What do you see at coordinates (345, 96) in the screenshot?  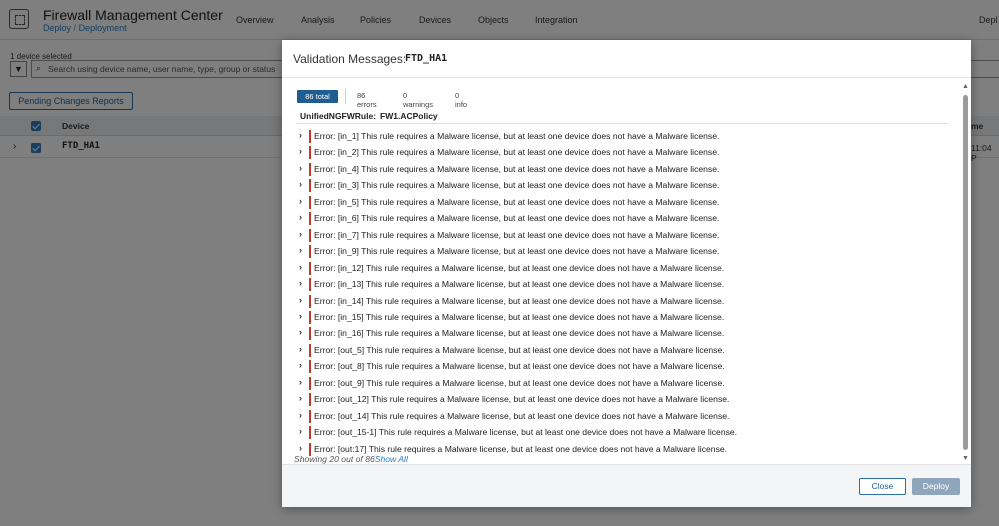 I see `filter-divider` at bounding box center [345, 96].